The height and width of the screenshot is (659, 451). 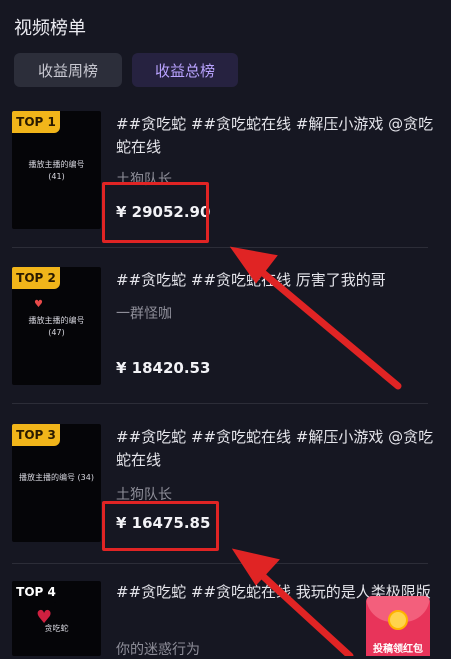 I want to click on tab-total-earnings: 收益总榜, so click(x=185, y=70).